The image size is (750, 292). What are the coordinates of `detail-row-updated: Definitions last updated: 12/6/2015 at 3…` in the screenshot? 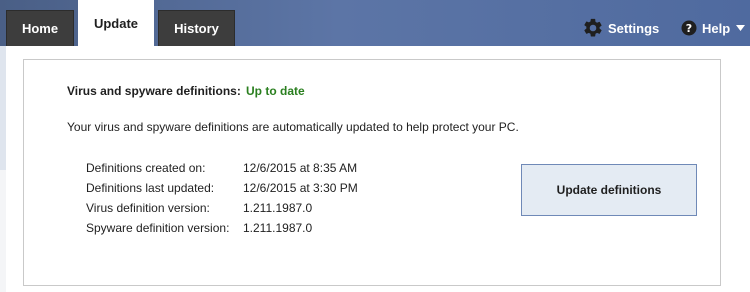 It's located at (222, 188).